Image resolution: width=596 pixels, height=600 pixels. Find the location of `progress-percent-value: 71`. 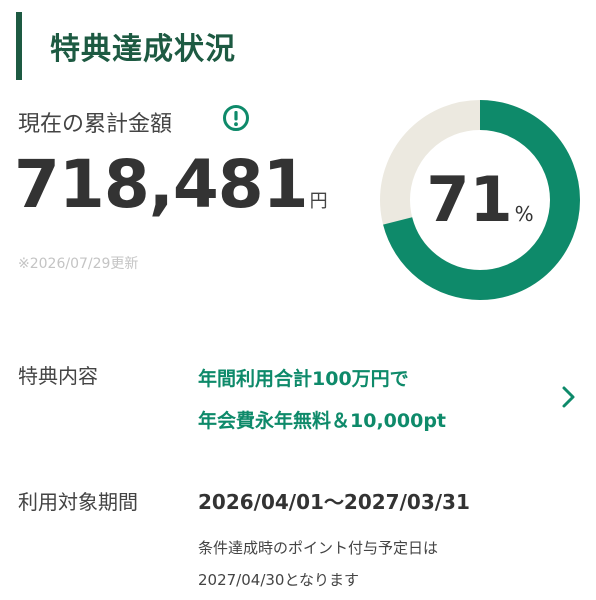

progress-percent-value: 71 is located at coordinates (469, 199).